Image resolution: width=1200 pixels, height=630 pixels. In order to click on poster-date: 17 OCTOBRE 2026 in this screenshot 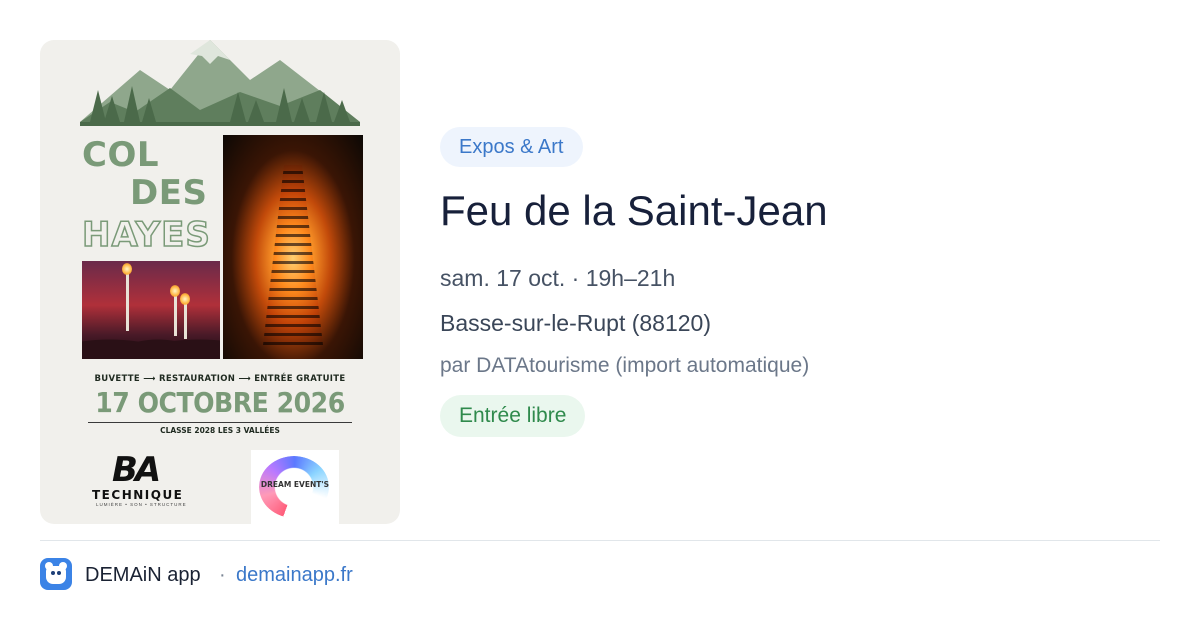, I will do `click(220, 402)`.